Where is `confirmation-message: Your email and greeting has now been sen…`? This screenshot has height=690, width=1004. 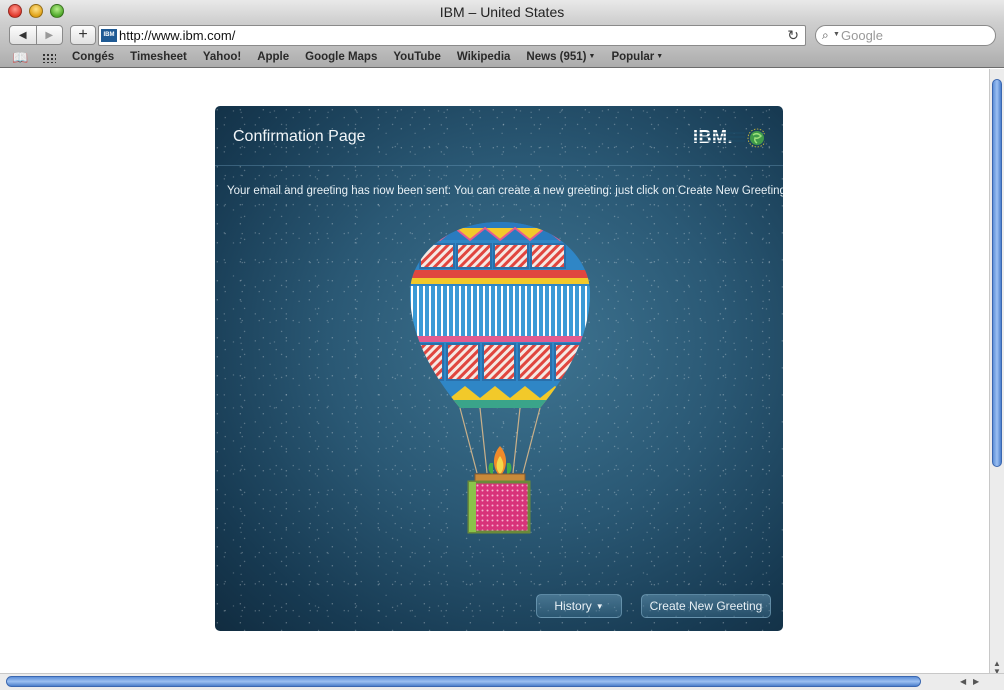 confirmation-message: Your email and greeting has now been sen… is located at coordinates (505, 191).